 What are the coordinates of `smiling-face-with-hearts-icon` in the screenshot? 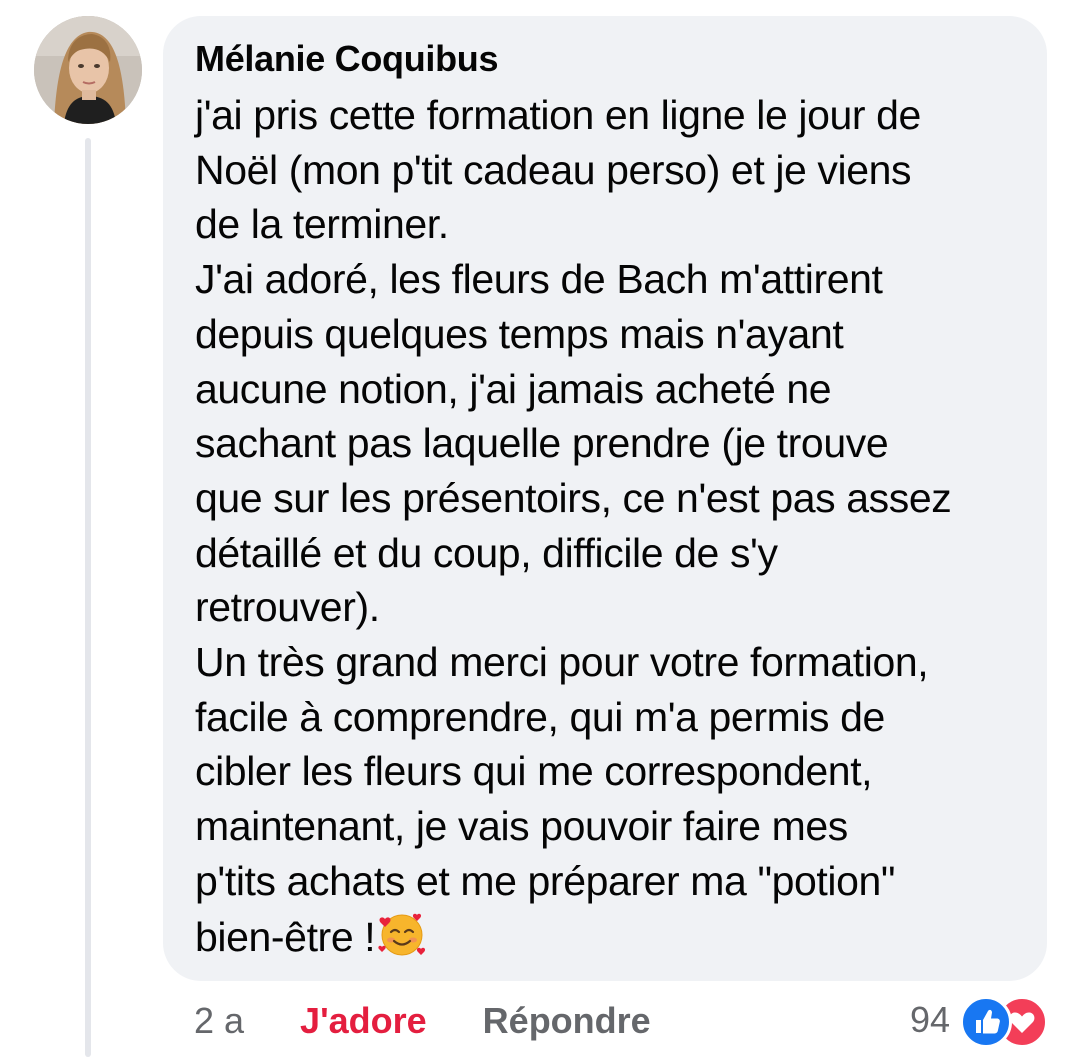 It's located at (402, 934).